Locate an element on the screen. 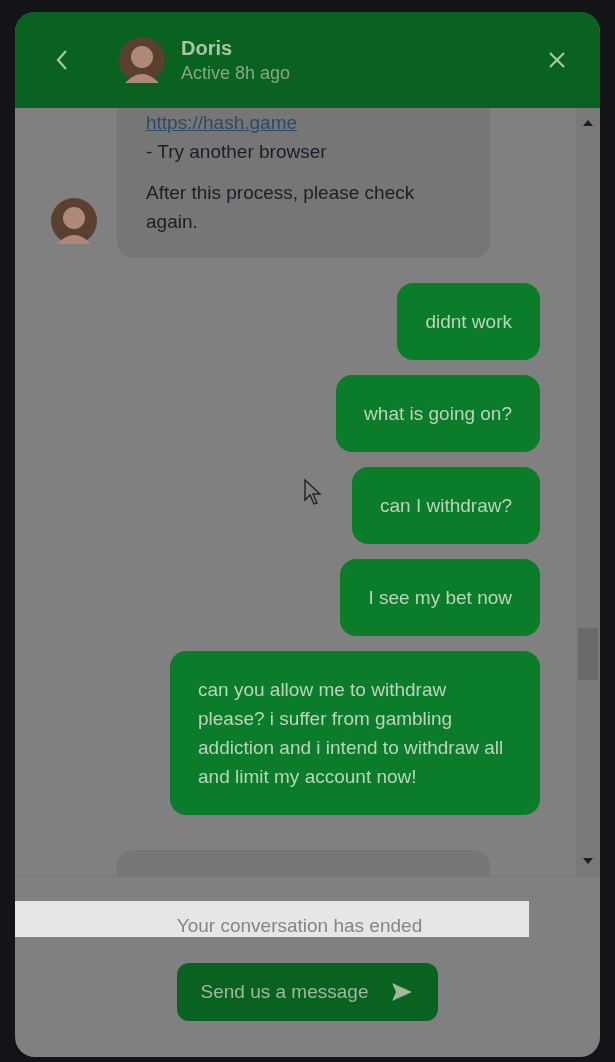 This screenshot has width=615, height=1062. send-icon is located at coordinates (402, 992).